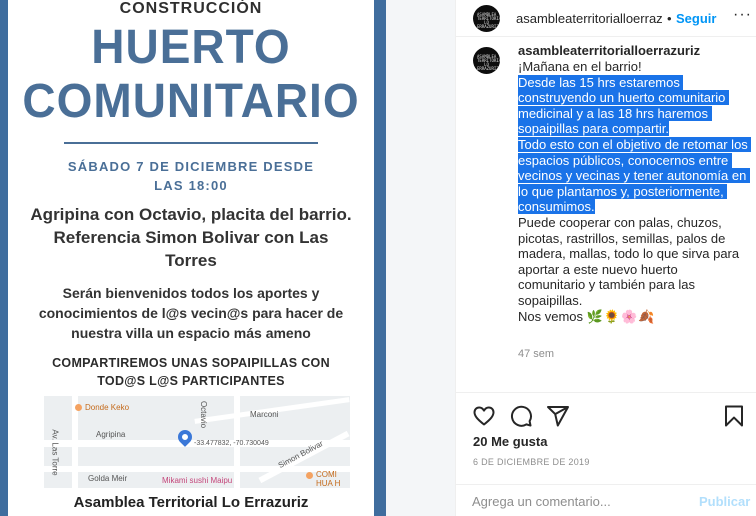 The height and width of the screenshot is (516, 756). What do you see at coordinates (582, 501) in the screenshot?
I see `comment-input` at bounding box center [582, 501].